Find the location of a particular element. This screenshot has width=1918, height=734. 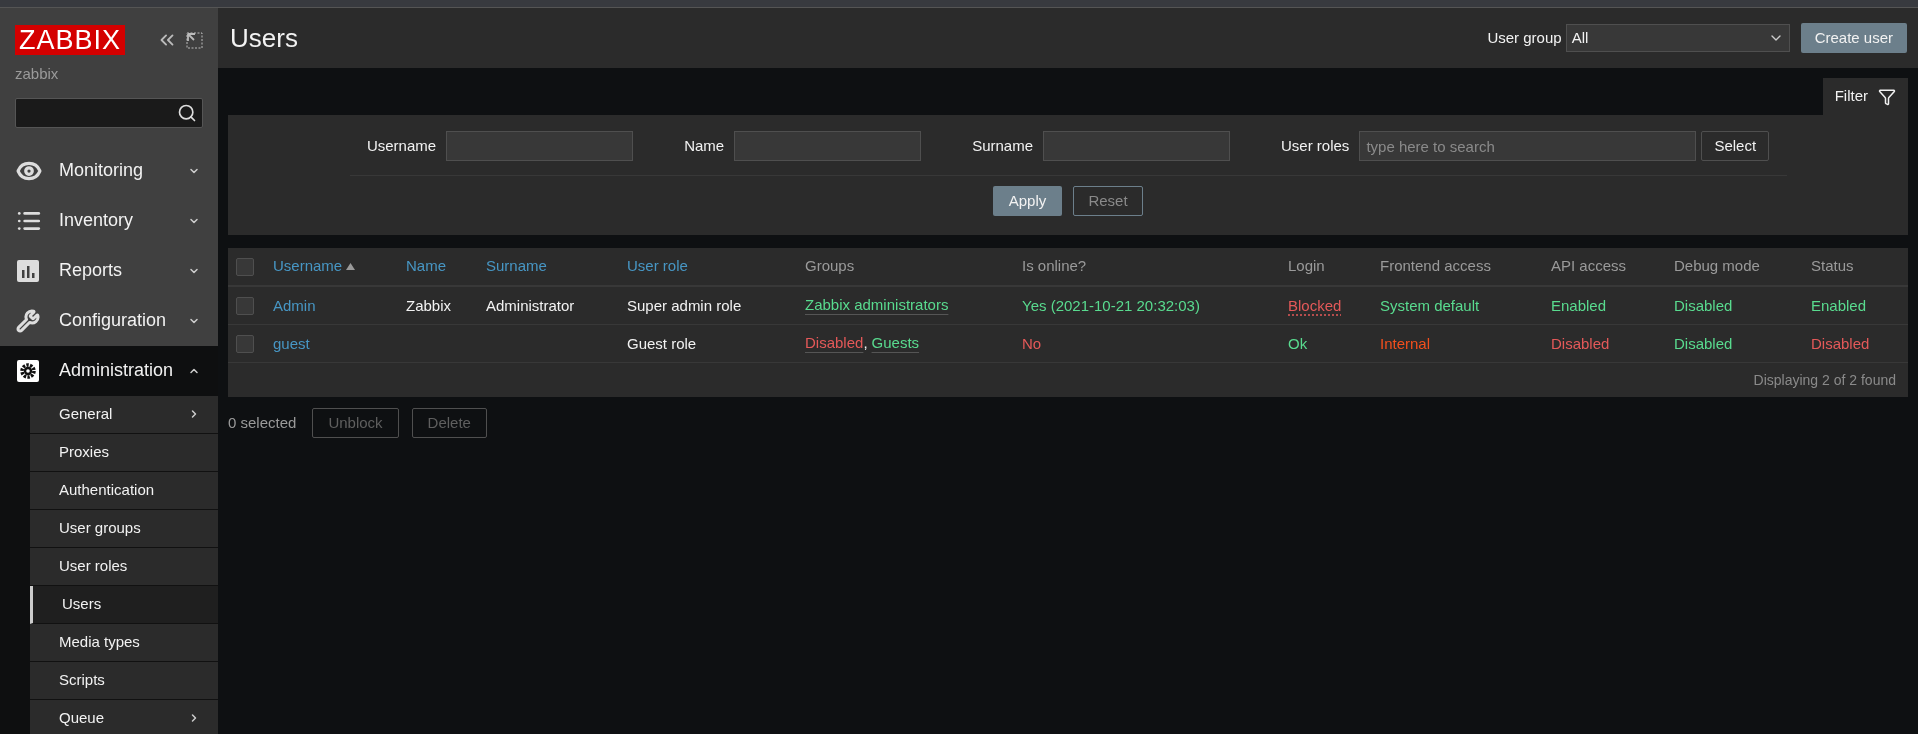

group-link: Disabled is located at coordinates (834, 343).